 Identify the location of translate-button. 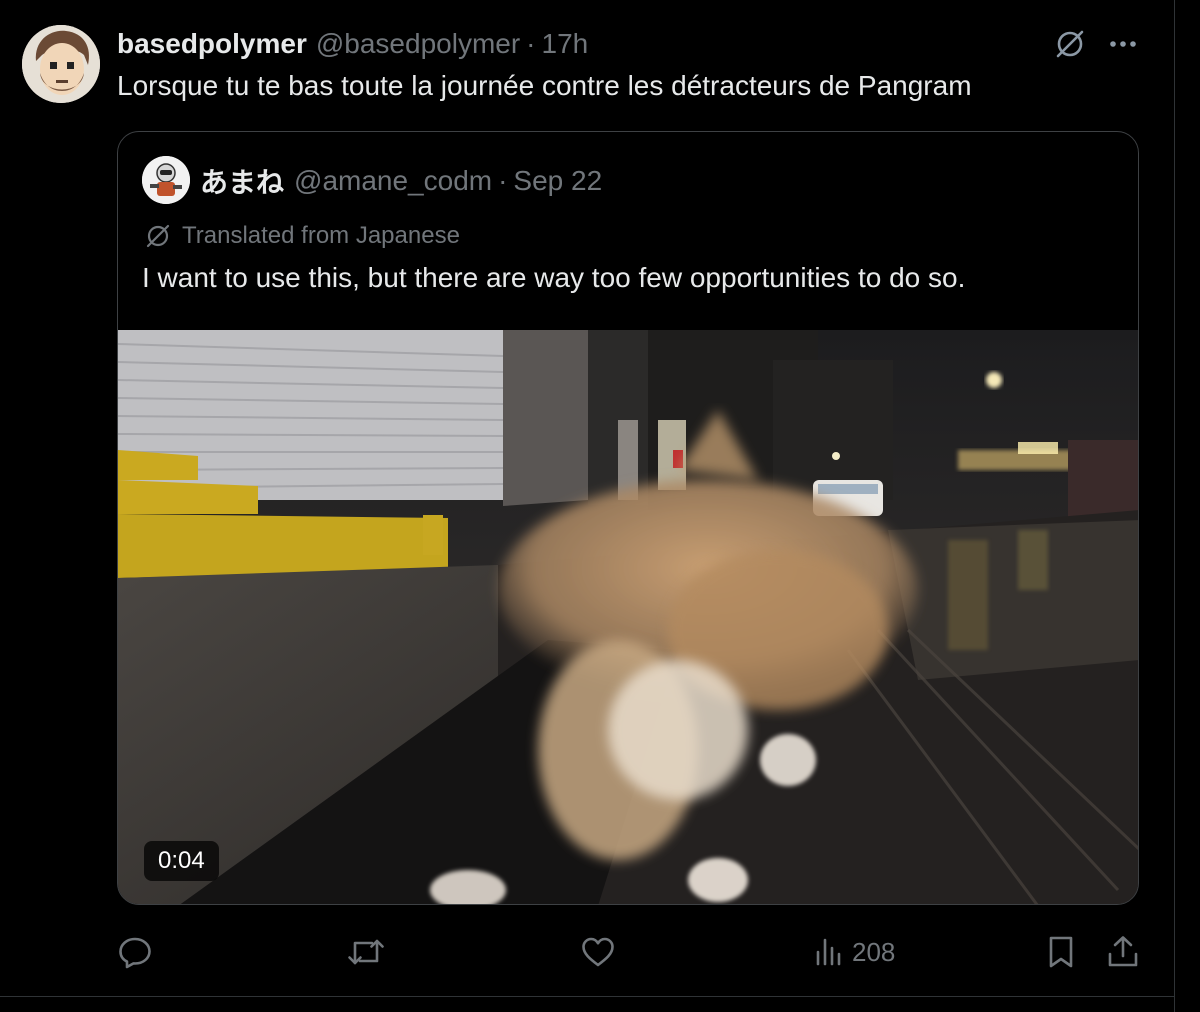
(1070, 44).